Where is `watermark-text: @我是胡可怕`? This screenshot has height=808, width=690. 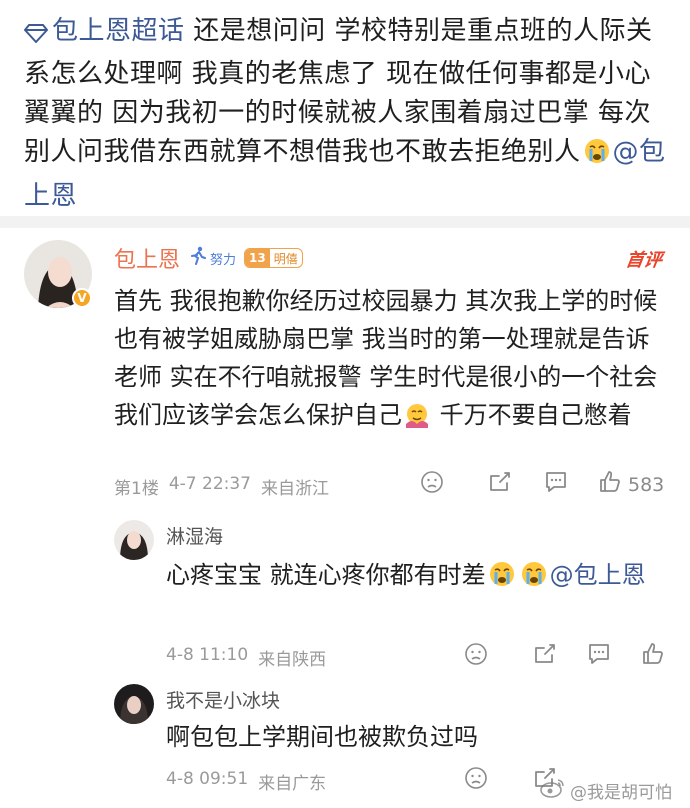 watermark-text: @我是胡可怕 is located at coordinates (621, 793).